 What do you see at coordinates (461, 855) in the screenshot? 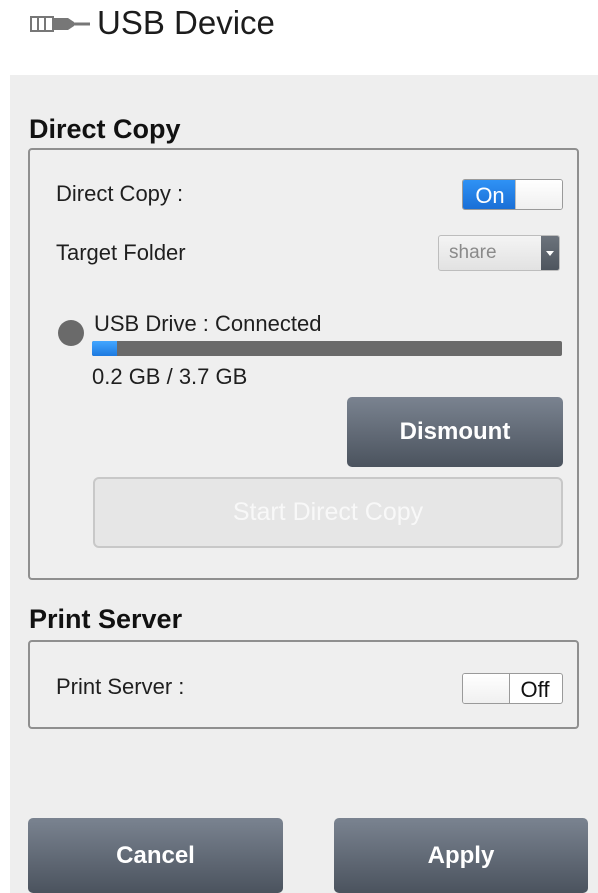
I see `apply-button: Apply` at bounding box center [461, 855].